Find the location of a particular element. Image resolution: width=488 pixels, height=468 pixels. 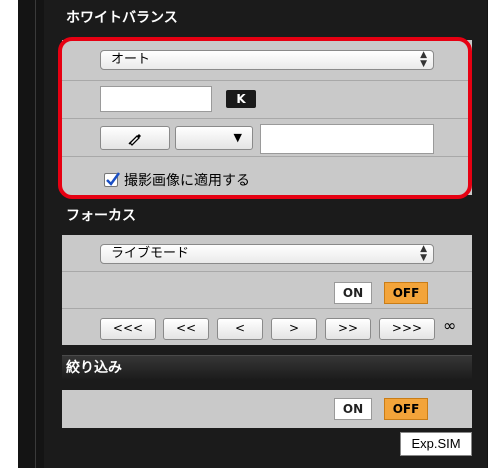

focus-step-far-small-button: < is located at coordinates (240, 329).